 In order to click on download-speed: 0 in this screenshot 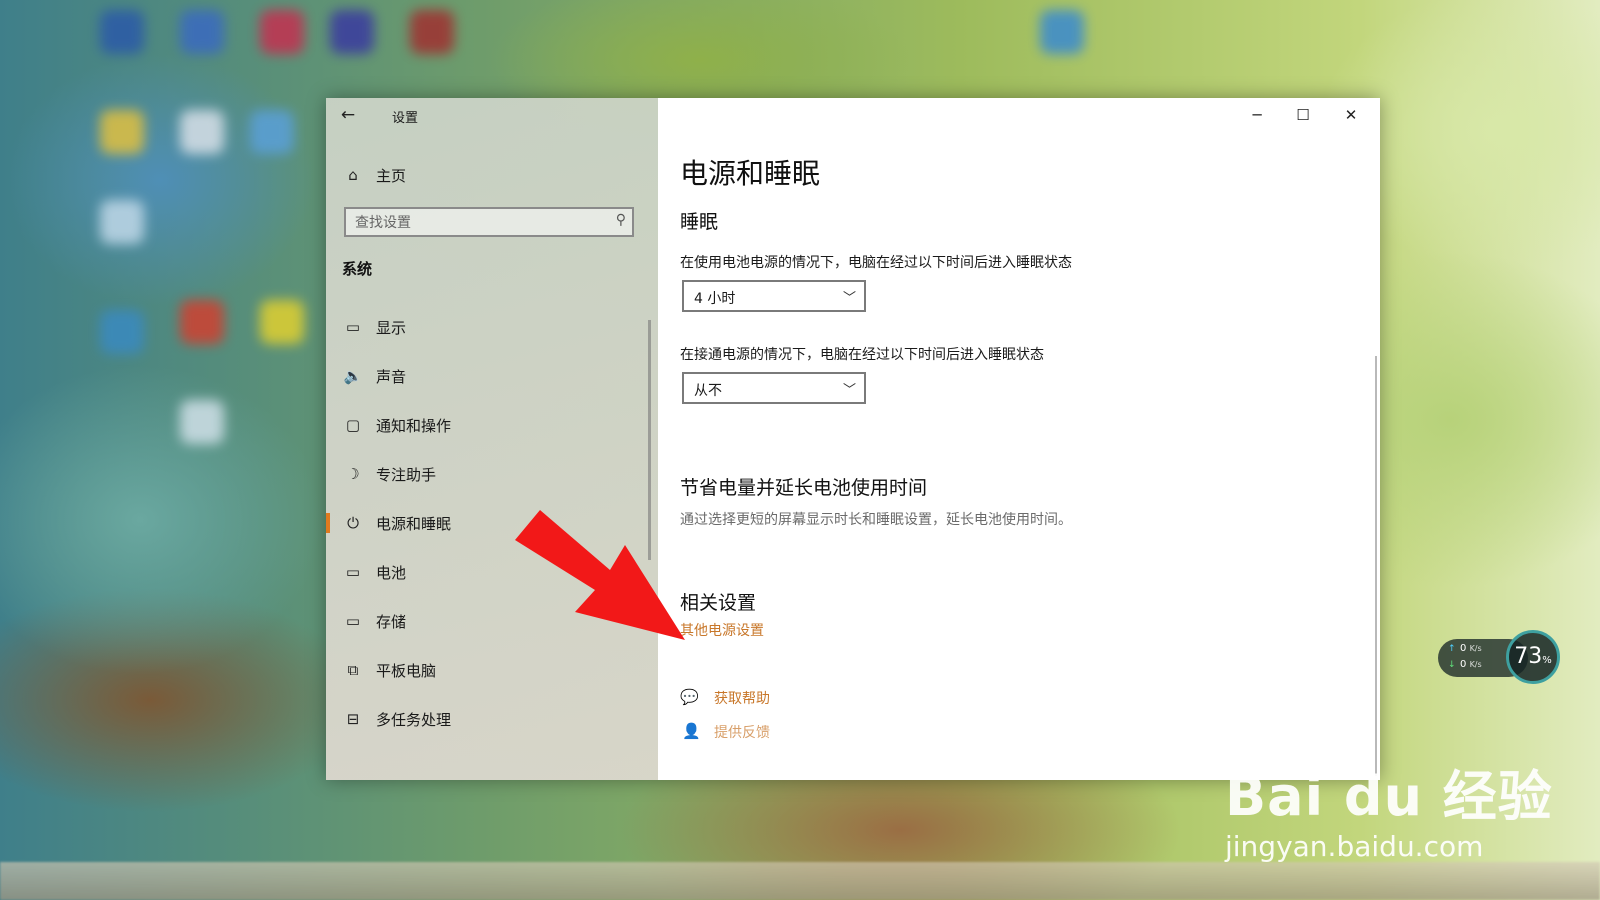, I will do `click(1463, 664)`.